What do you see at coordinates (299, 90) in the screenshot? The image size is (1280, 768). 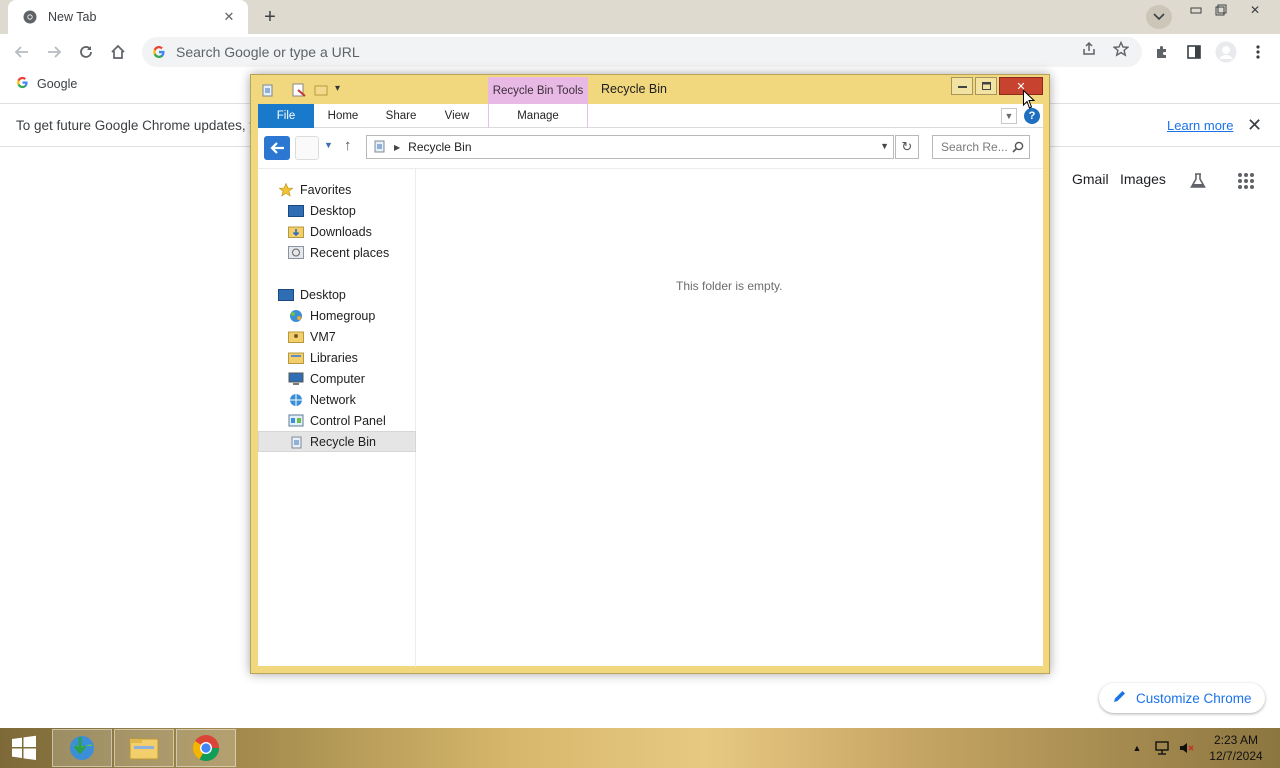 I see `properties-icon` at bounding box center [299, 90].